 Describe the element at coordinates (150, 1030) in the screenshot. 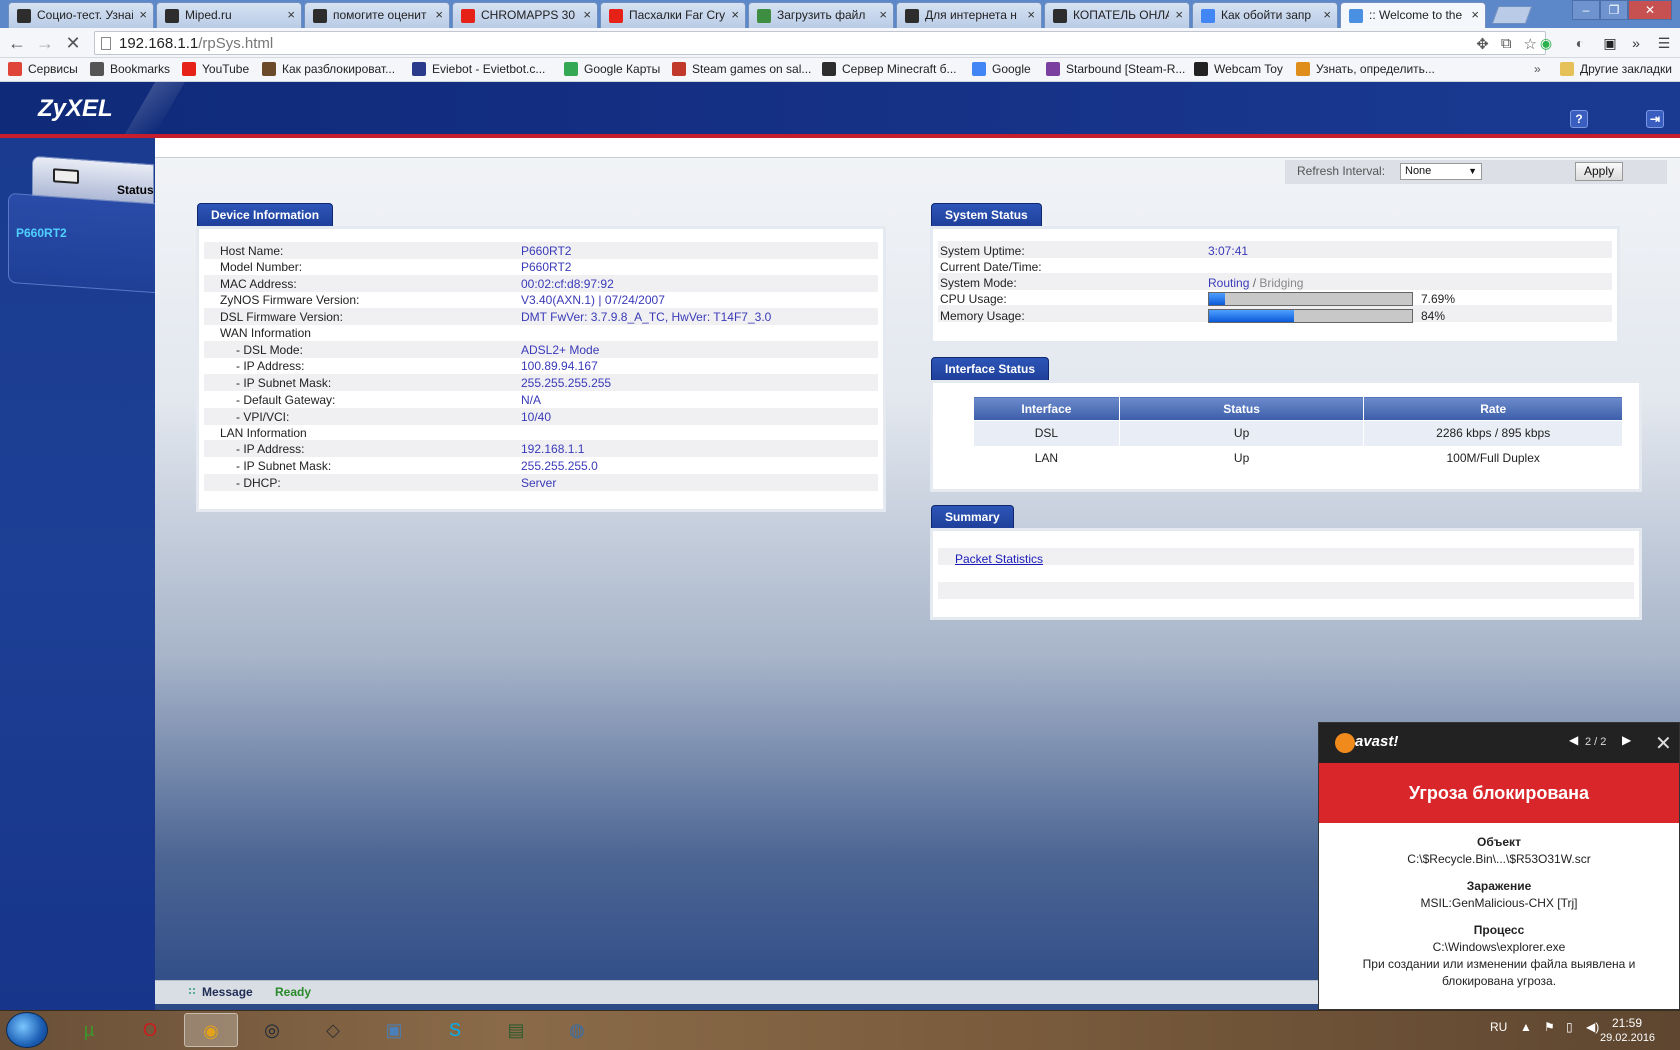

I see `opera-icon: O` at that location.